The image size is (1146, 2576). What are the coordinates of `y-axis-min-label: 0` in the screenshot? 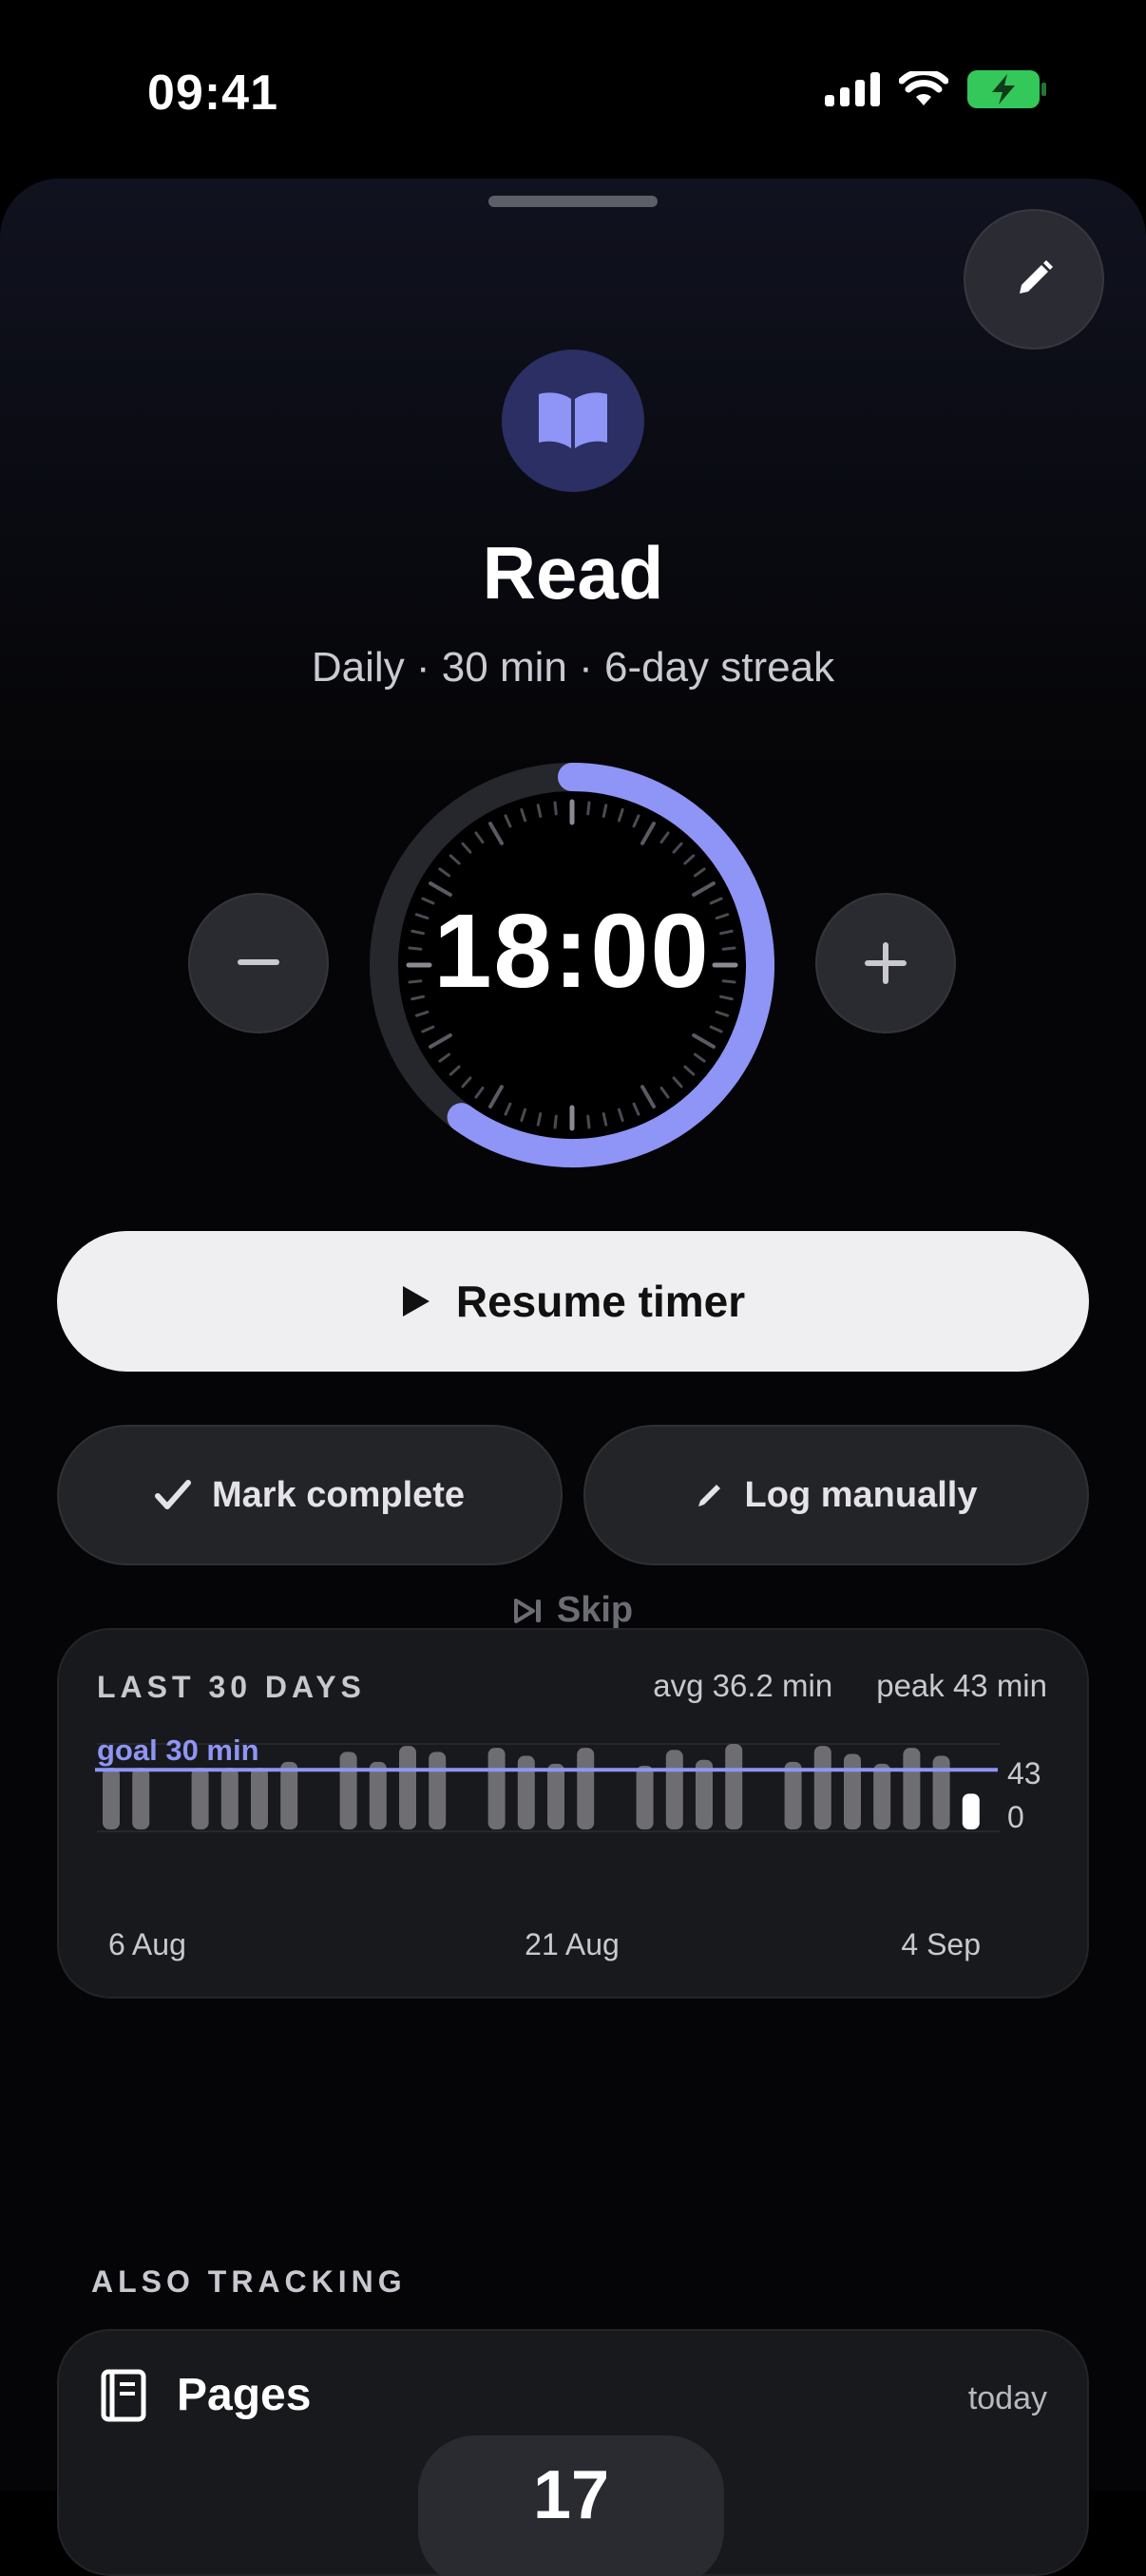 It's located at (1015, 1817).